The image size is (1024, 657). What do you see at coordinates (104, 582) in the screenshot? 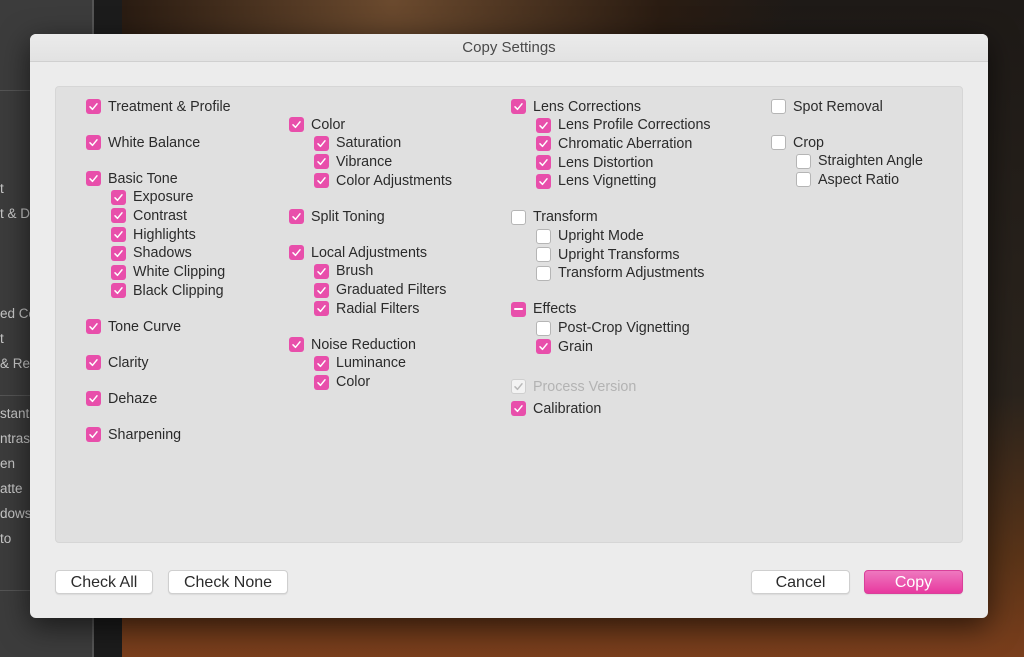
I see `check-all-button: Check All` at bounding box center [104, 582].